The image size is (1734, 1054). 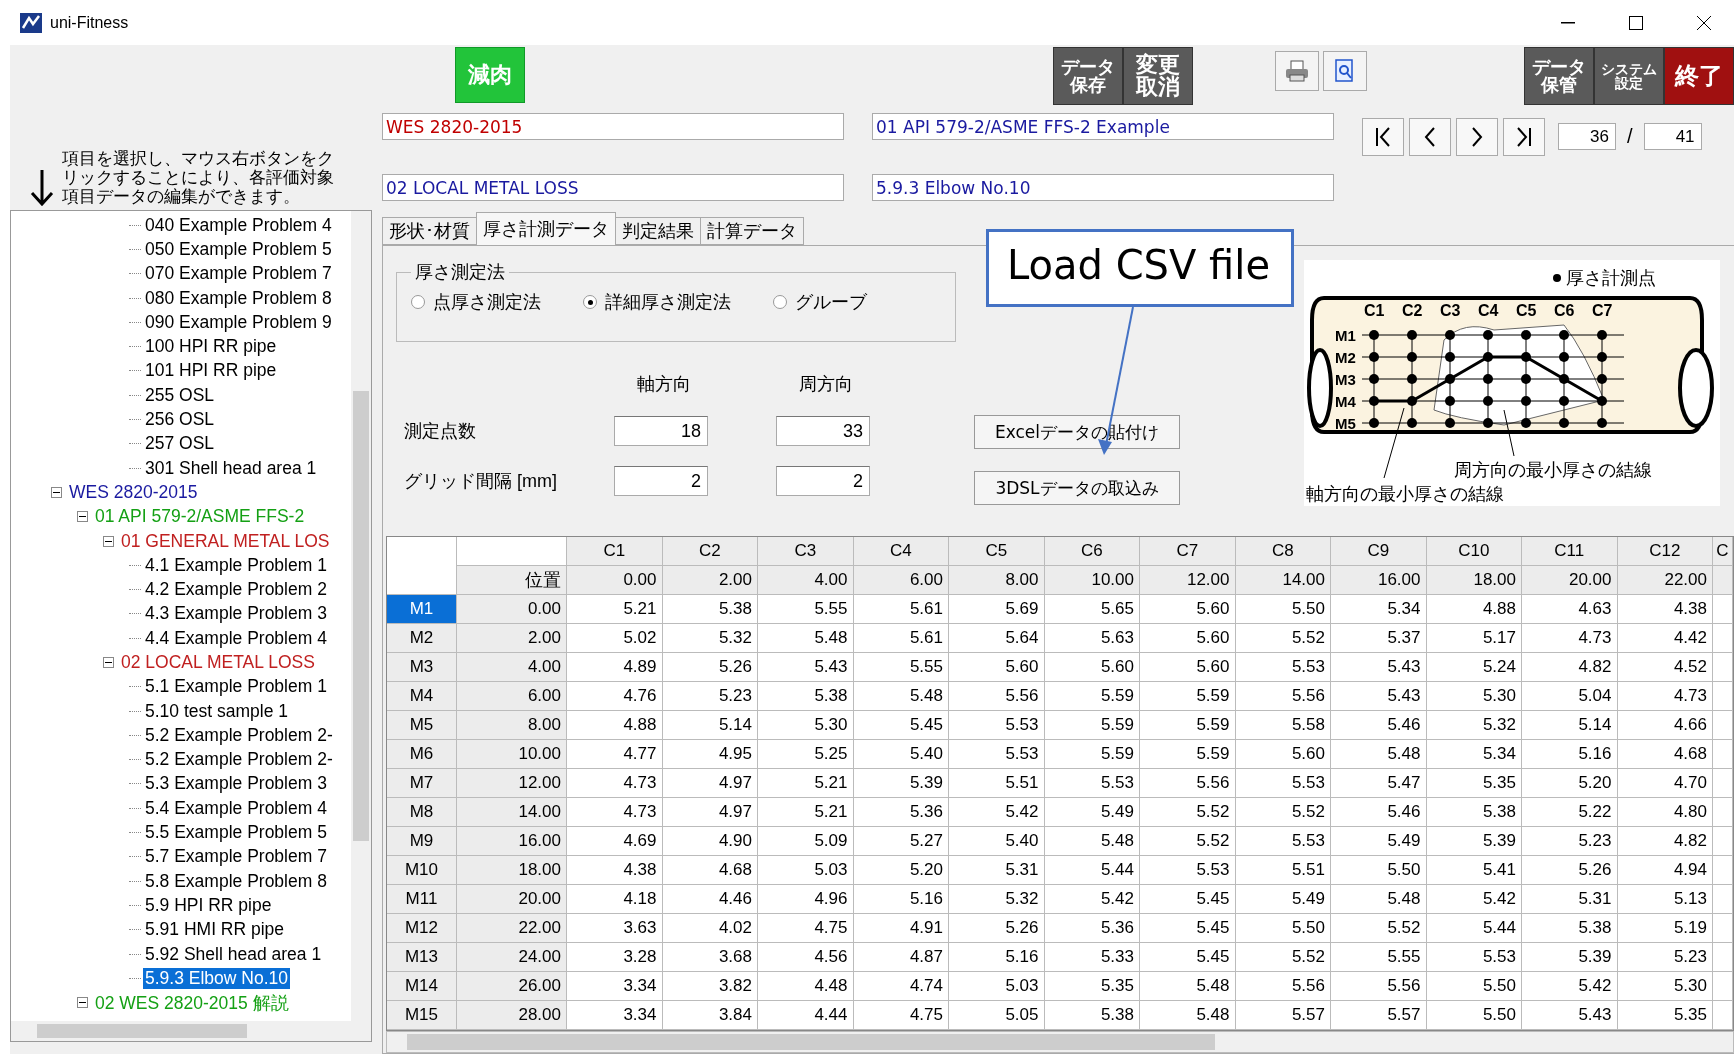 What do you see at coordinates (1088, 76) in the screenshot?
I see `toolbar-button: データ保存` at bounding box center [1088, 76].